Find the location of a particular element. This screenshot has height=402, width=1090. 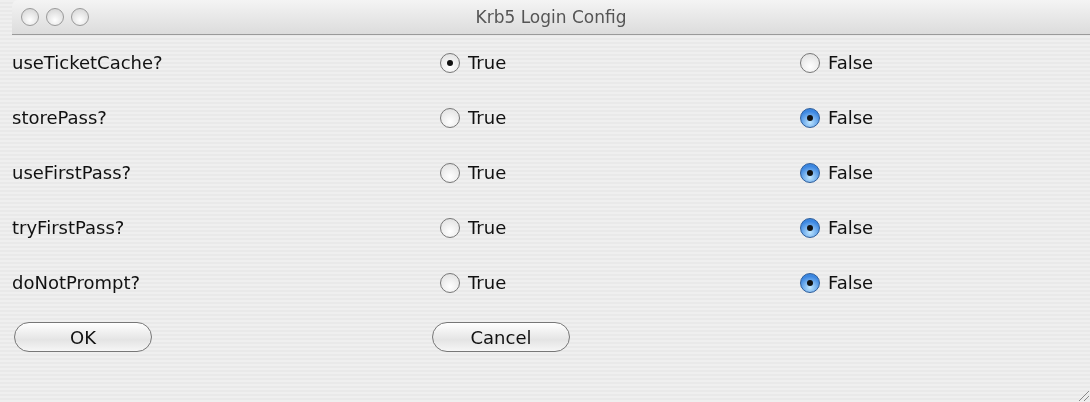

cancel-button: Cancel is located at coordinates (501, 337).